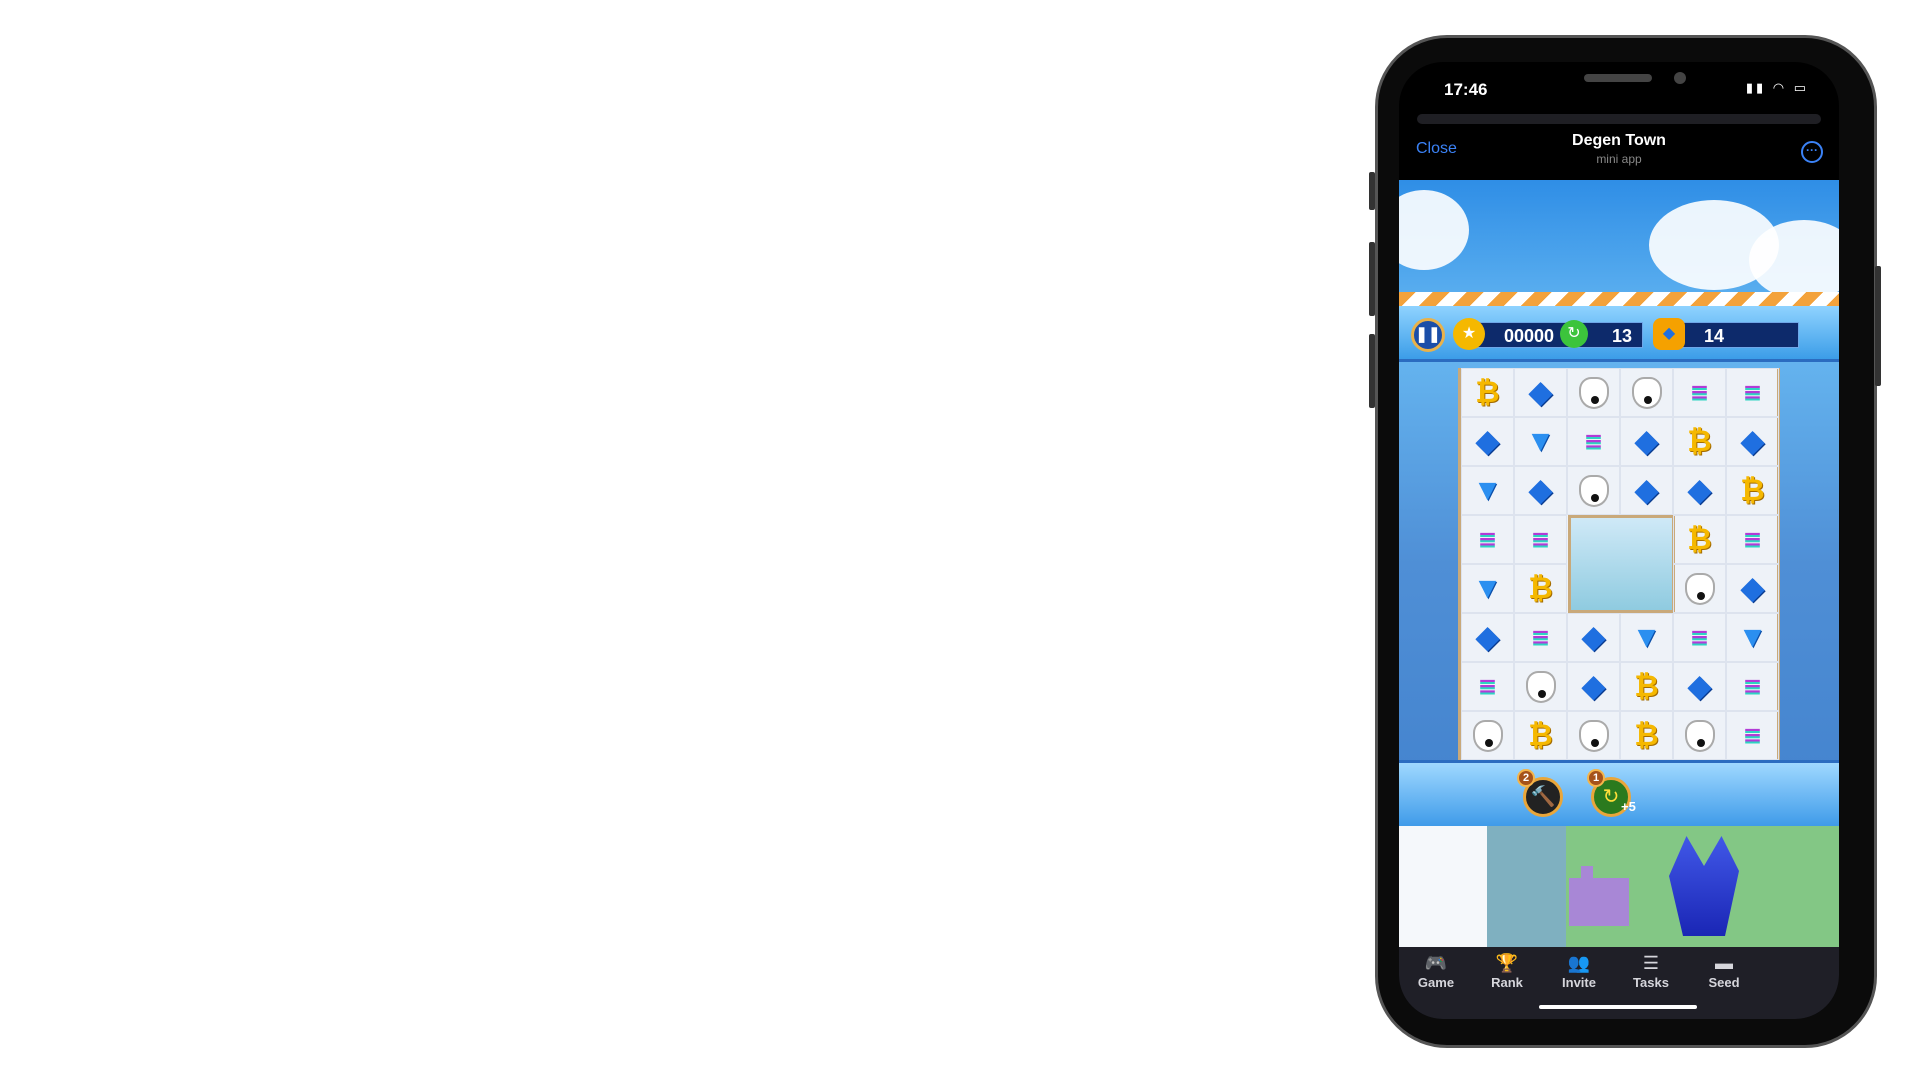 The width and height of the screenshot is (1912, 1080). Describe the element at coordinates (1724, 982) in the screenshot. I see `tab-label: Seed` at that location.